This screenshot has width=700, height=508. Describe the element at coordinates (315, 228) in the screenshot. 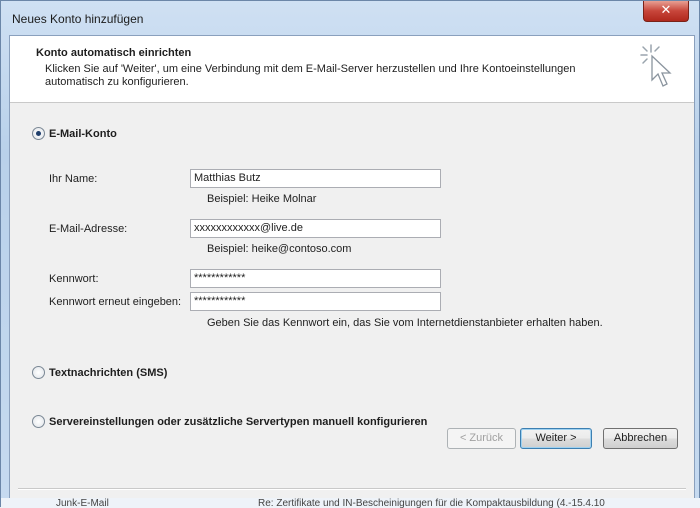

I see `email-field: xxxxxxxxxxxx@live.de` at that location.